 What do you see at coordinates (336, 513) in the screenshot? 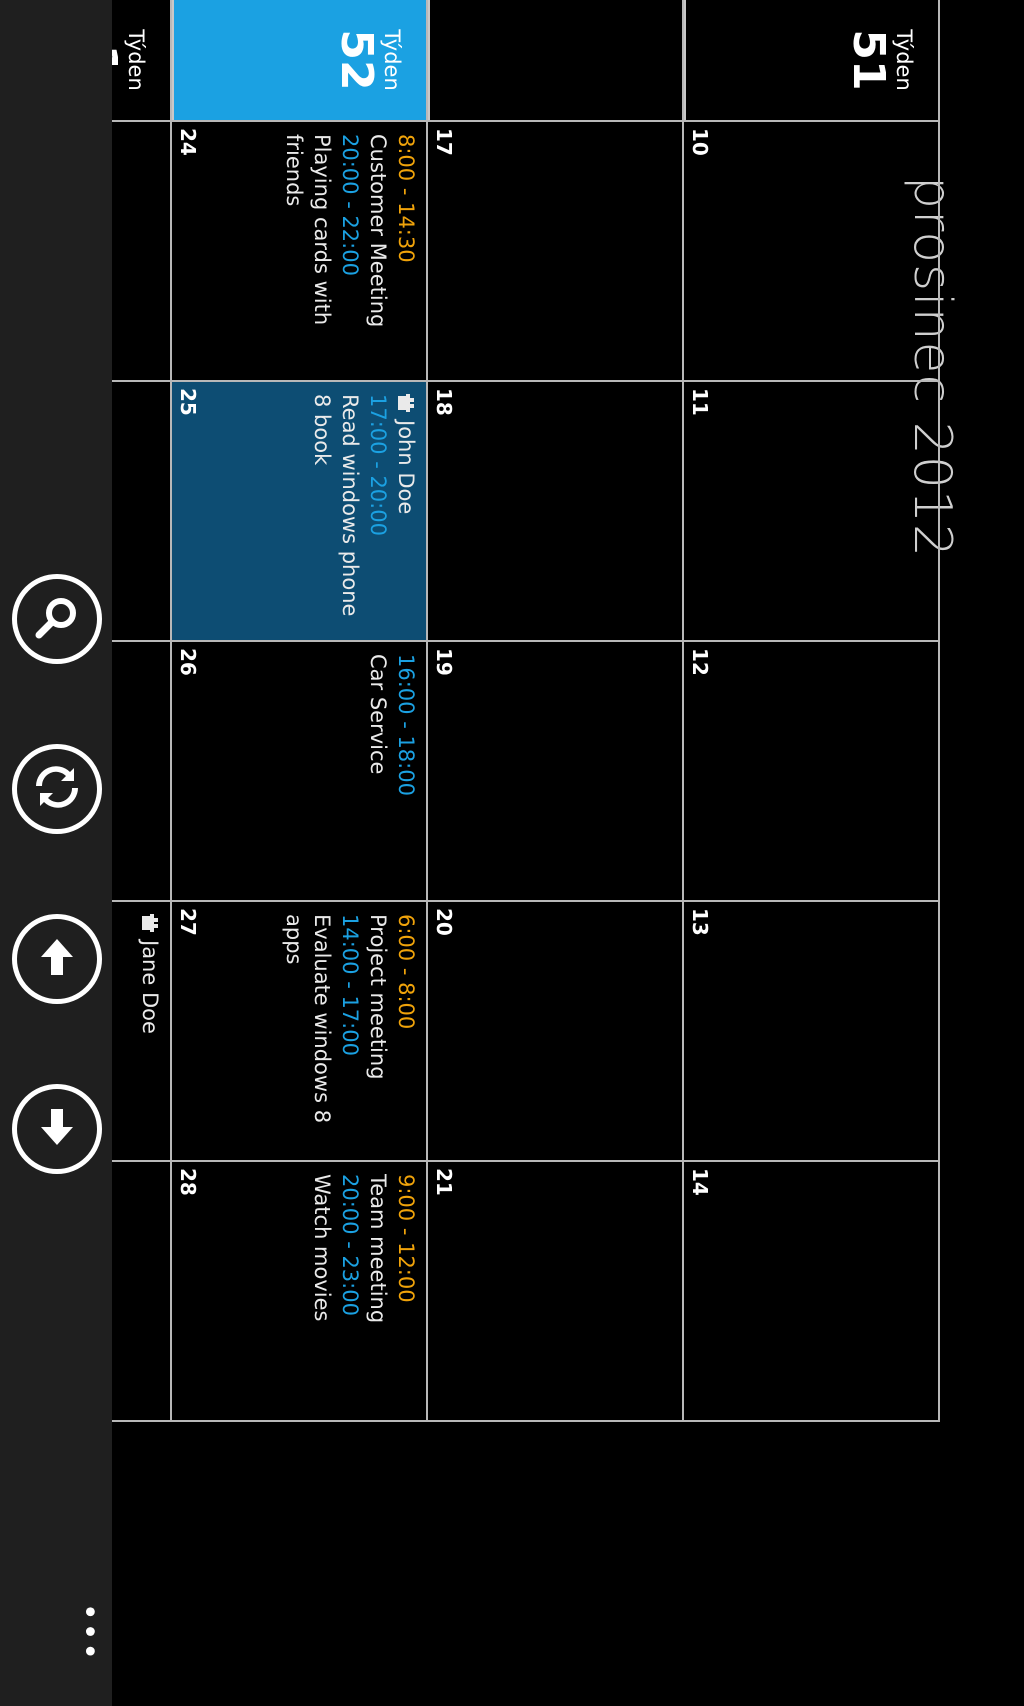
I see `event-title: Read windows phone 8 book` at bounding box center [336, 513].